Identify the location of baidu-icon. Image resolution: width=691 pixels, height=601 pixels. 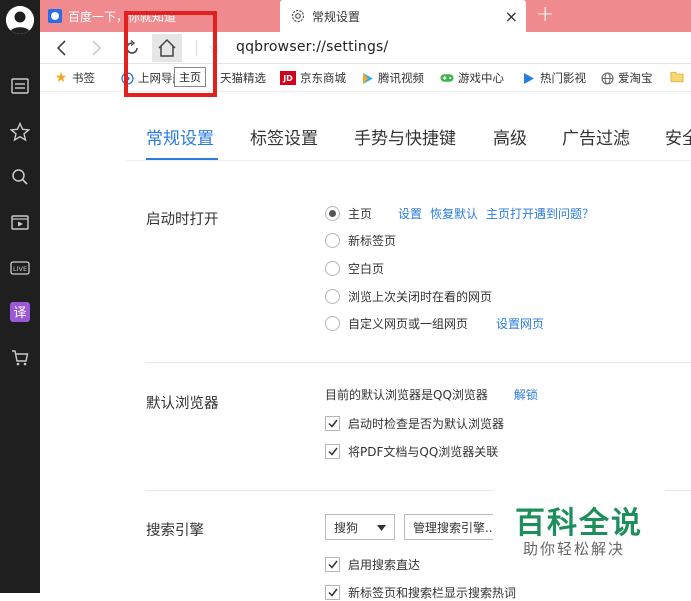
(55, 16).